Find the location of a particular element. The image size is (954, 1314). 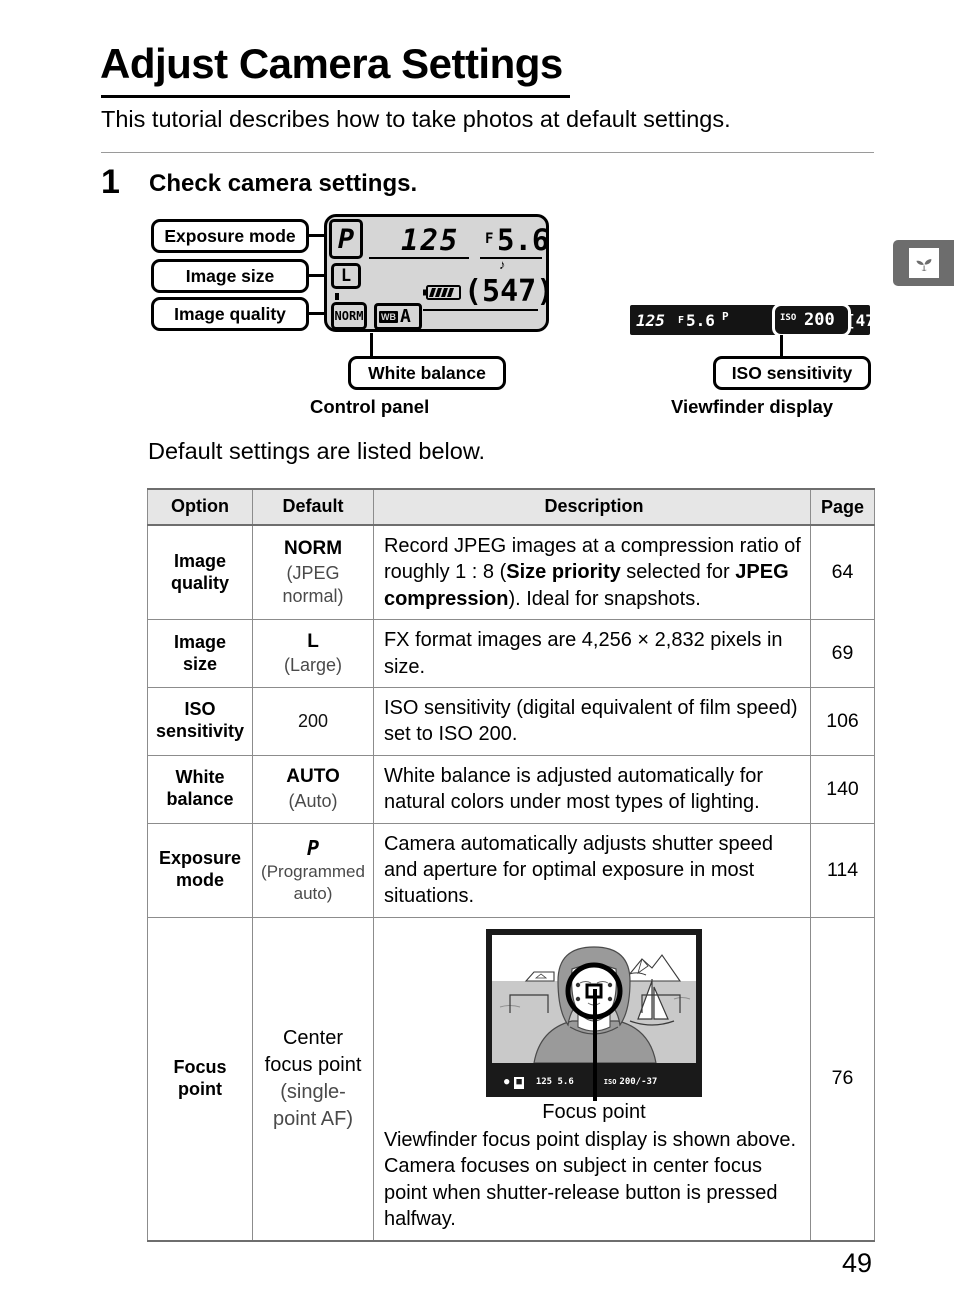

lcd-image-quality-value: NORM is located at coordinates (349, 316).